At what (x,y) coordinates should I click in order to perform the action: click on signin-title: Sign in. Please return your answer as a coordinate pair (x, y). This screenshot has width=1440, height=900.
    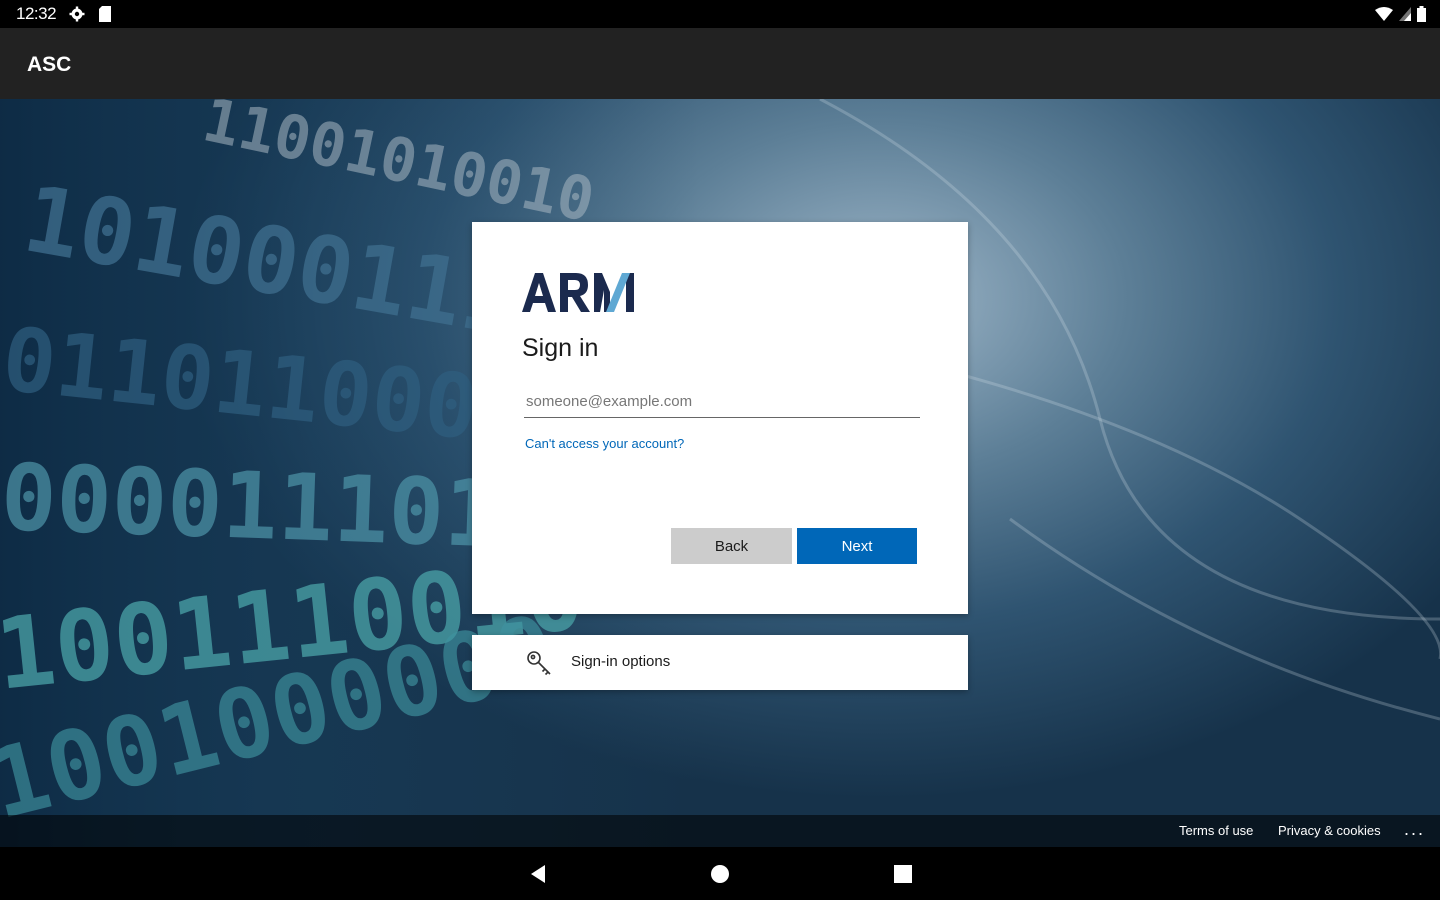
    Looking at the image, I should click on (560, 348).